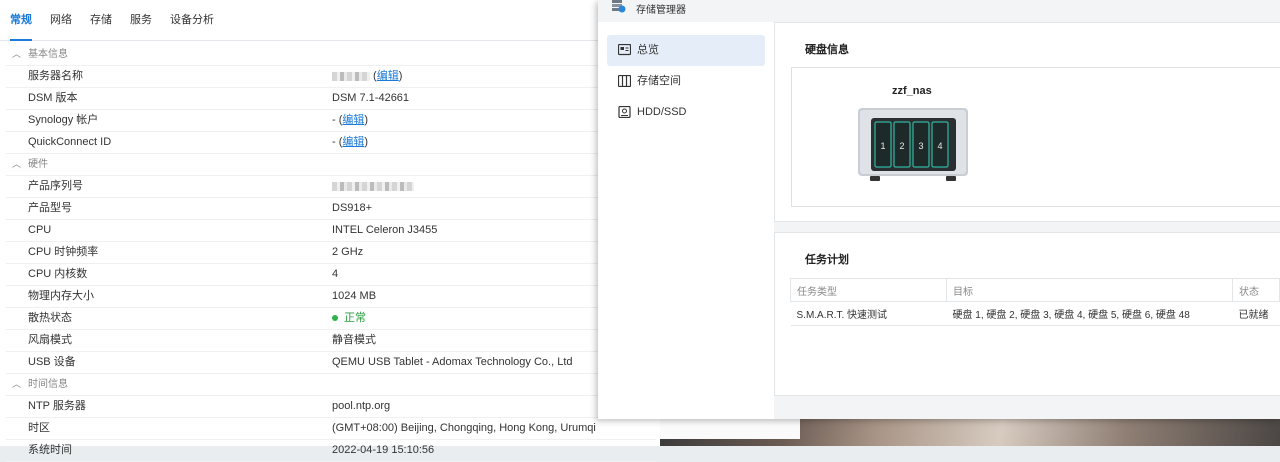 The width and height of the screenshot is (1280, 462). I want to click on storage-pool-icon, so click(624, 81).